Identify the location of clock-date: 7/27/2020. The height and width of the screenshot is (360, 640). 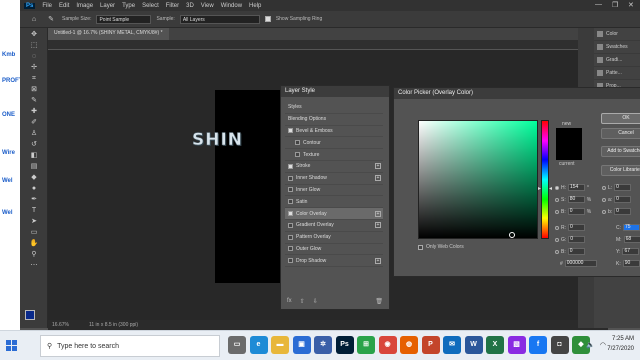
(620, 349).